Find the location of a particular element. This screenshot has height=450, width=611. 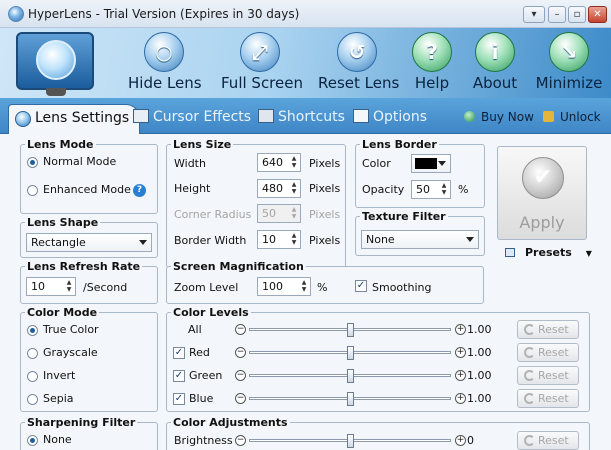

tab-lens-settings: Lens Settings is located at coordinates (74, 119).